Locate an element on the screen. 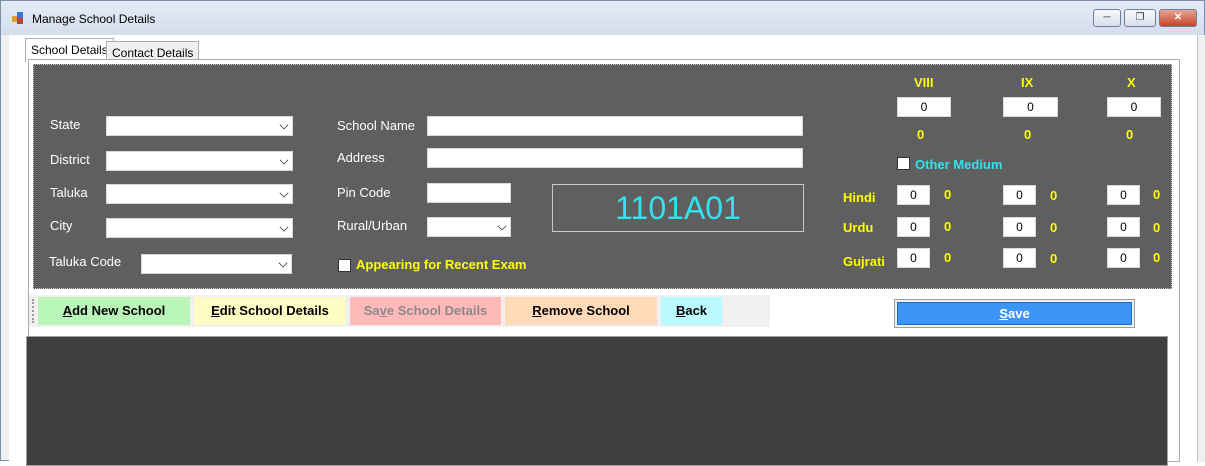  gujrati-viii-value: 0 is located at coordinates (948, 257).